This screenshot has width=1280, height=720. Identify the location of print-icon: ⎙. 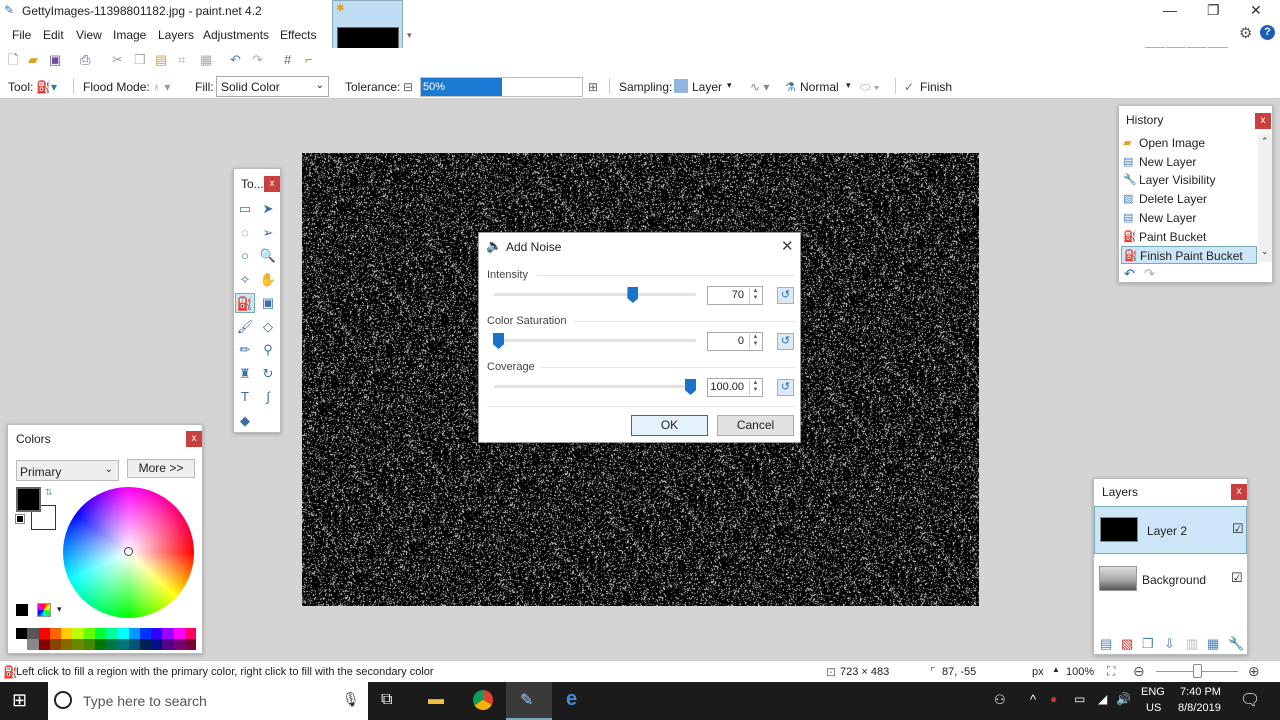
(85, 60).